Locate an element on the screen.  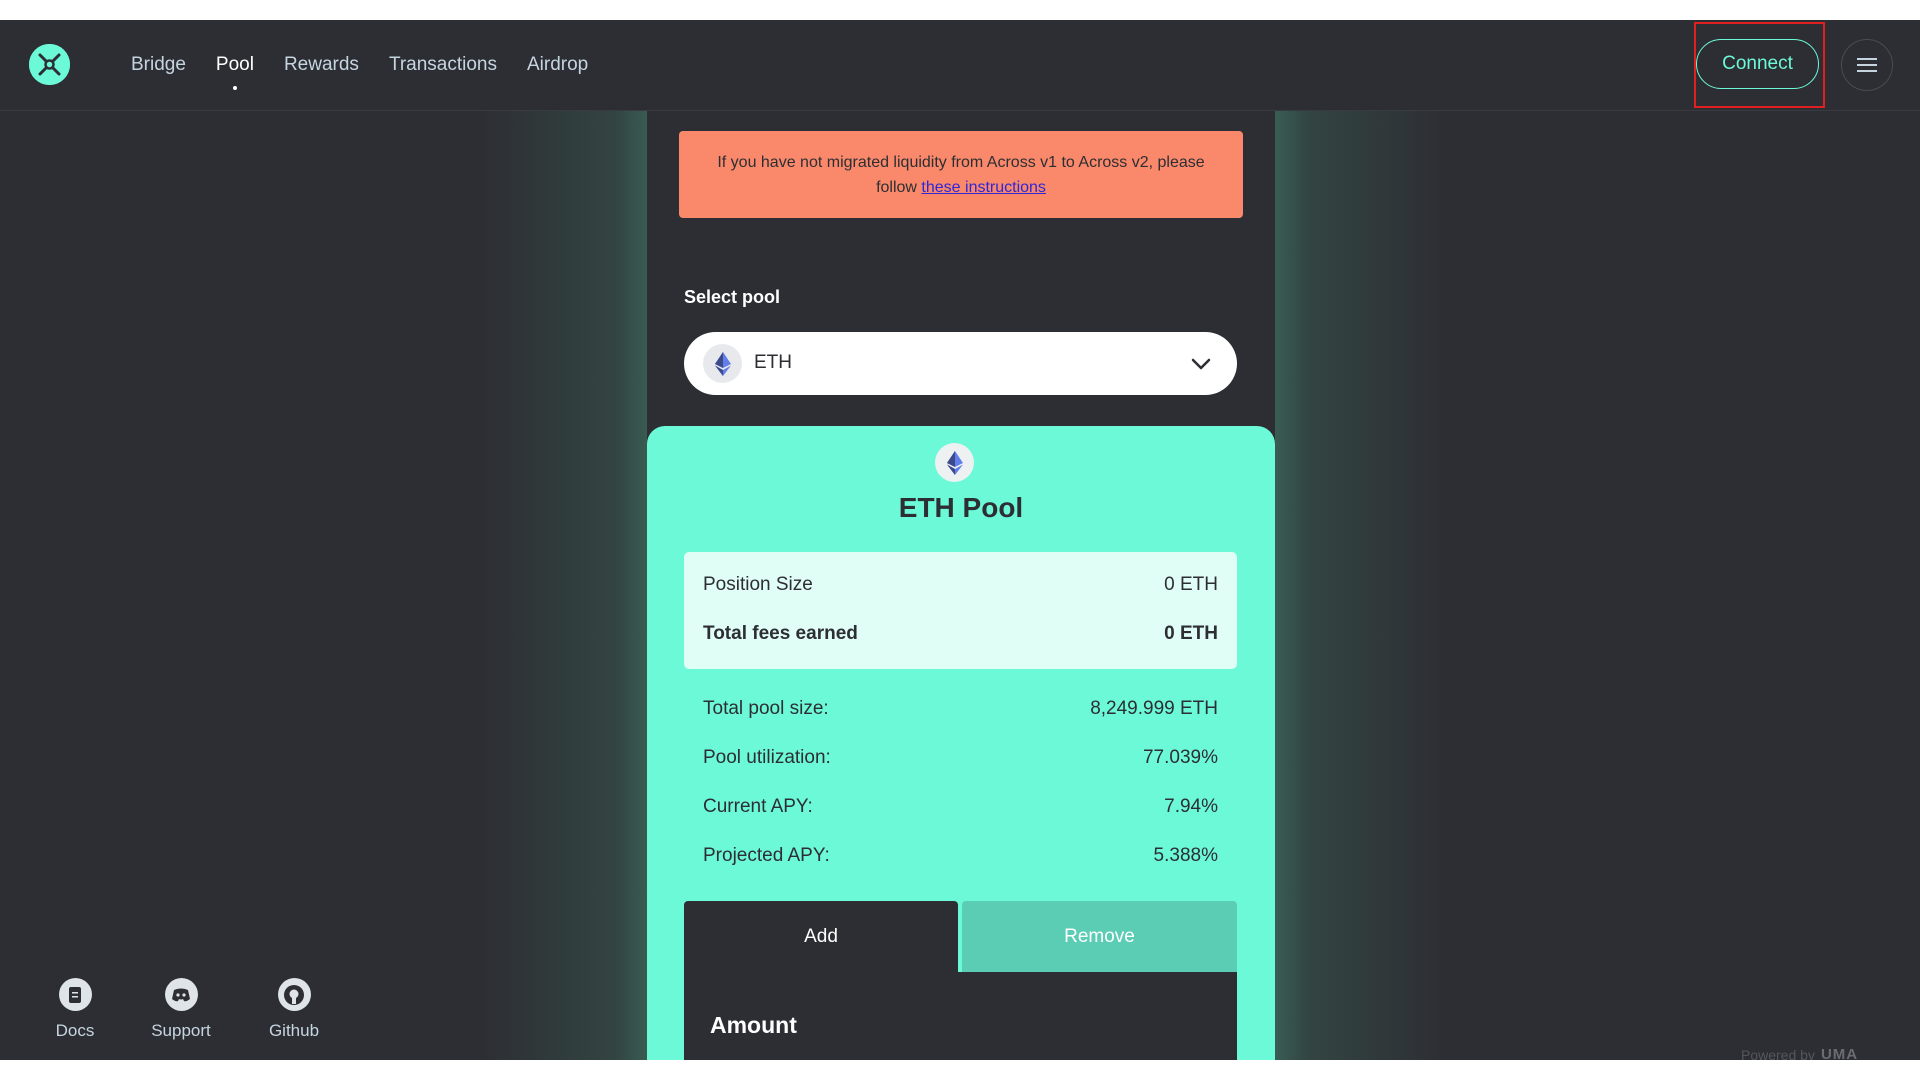
footer-support-label: Support is located at coordinates (181, 1030).